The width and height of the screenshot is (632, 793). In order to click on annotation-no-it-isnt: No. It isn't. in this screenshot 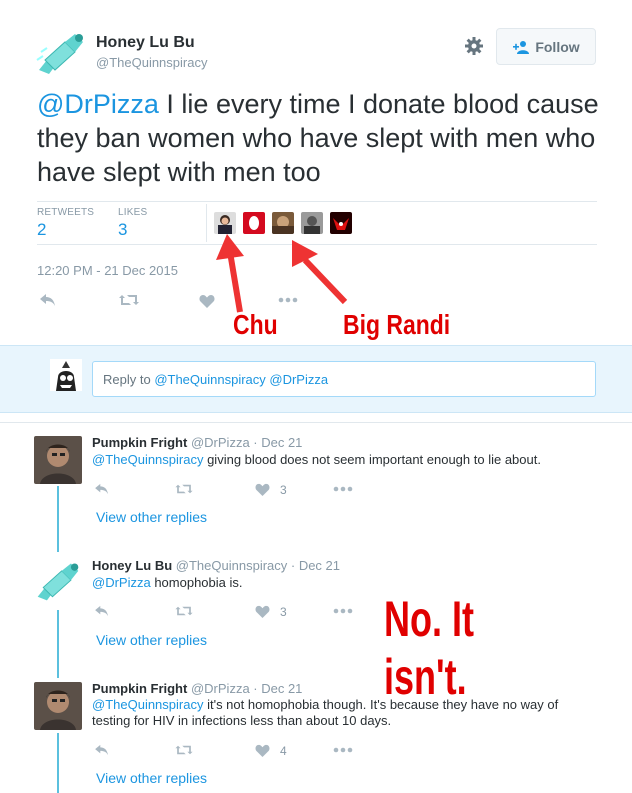, I will do `click(429, 648)`.